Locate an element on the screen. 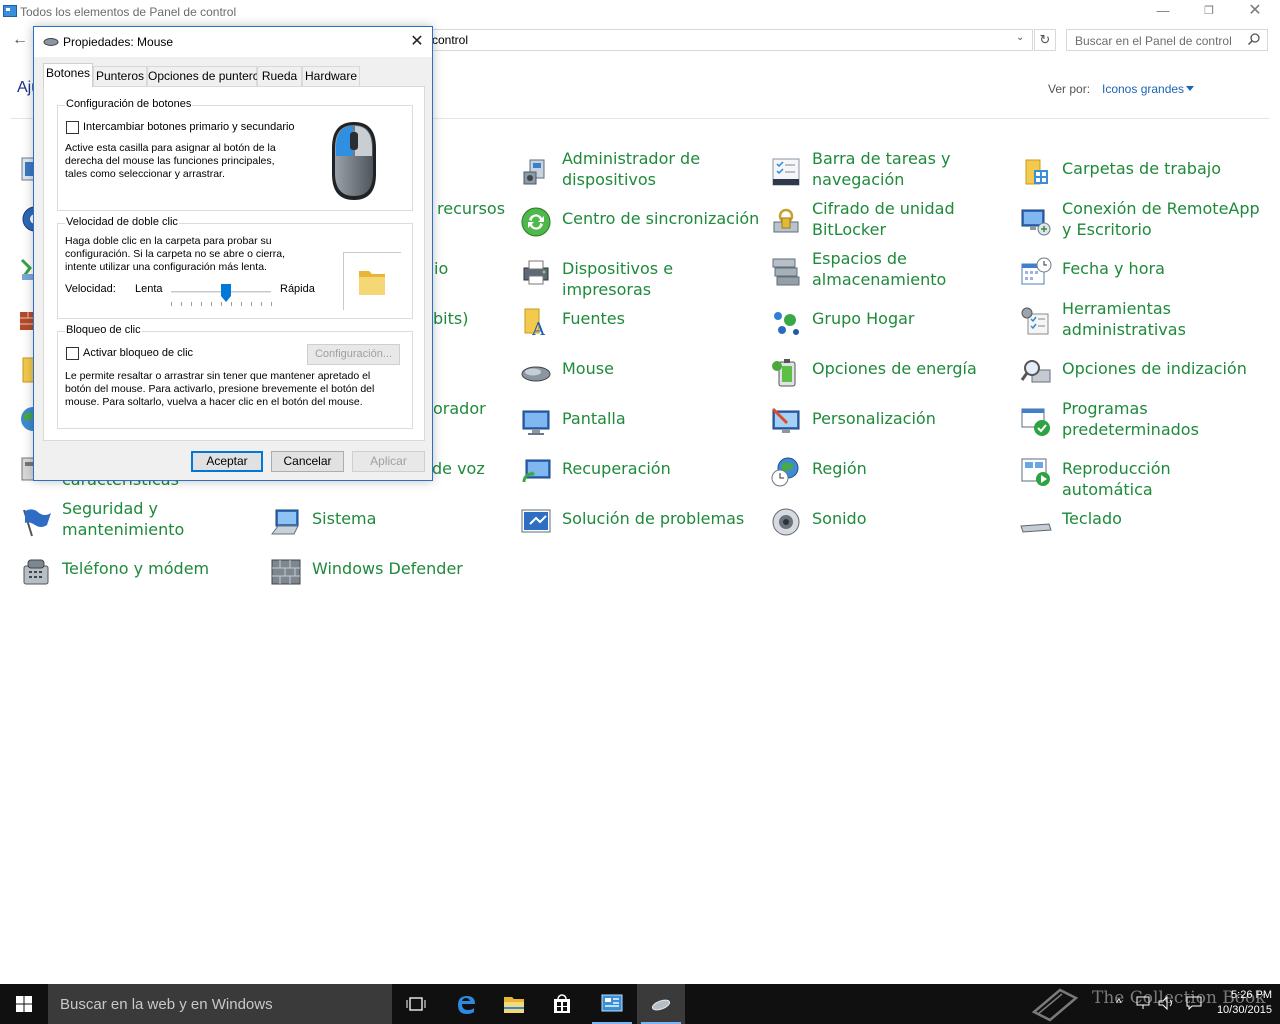  item-label: Programas predeterminados is located at coordinates (1130, 419).